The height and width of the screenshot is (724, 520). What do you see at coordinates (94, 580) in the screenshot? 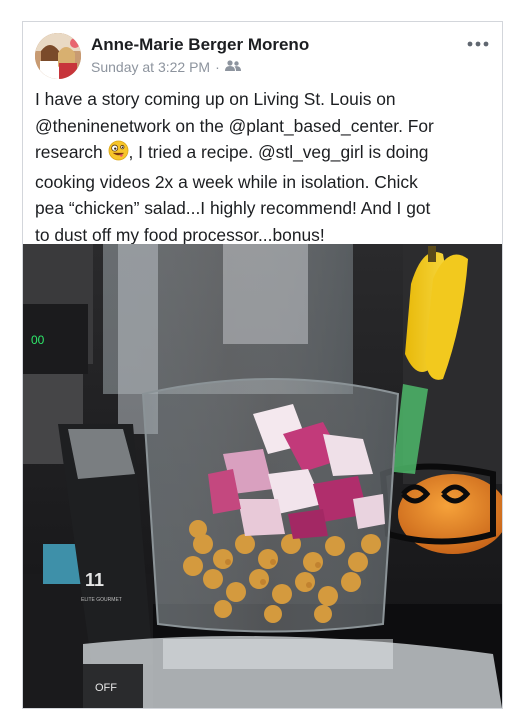
I see `bowl-capacity-label: 11` at bounding box center [94, 580].